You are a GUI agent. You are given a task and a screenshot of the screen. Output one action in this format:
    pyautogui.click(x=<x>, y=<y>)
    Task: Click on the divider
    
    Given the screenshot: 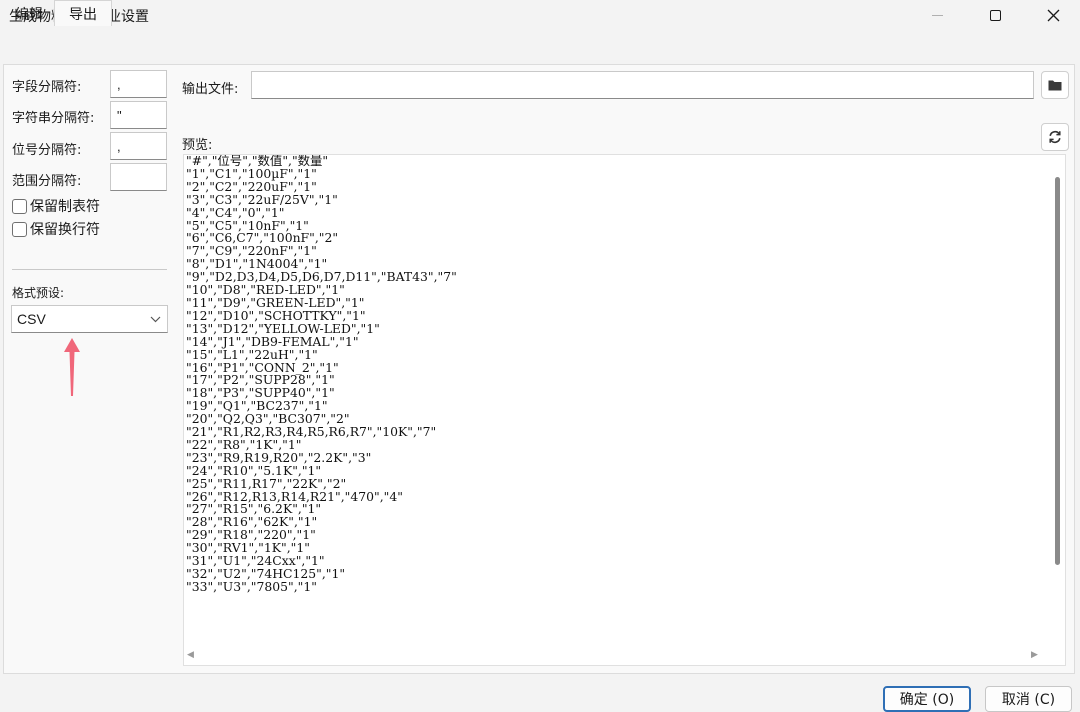 What is the action you would take?
    pyautogui.click(x=89, y=269)
    